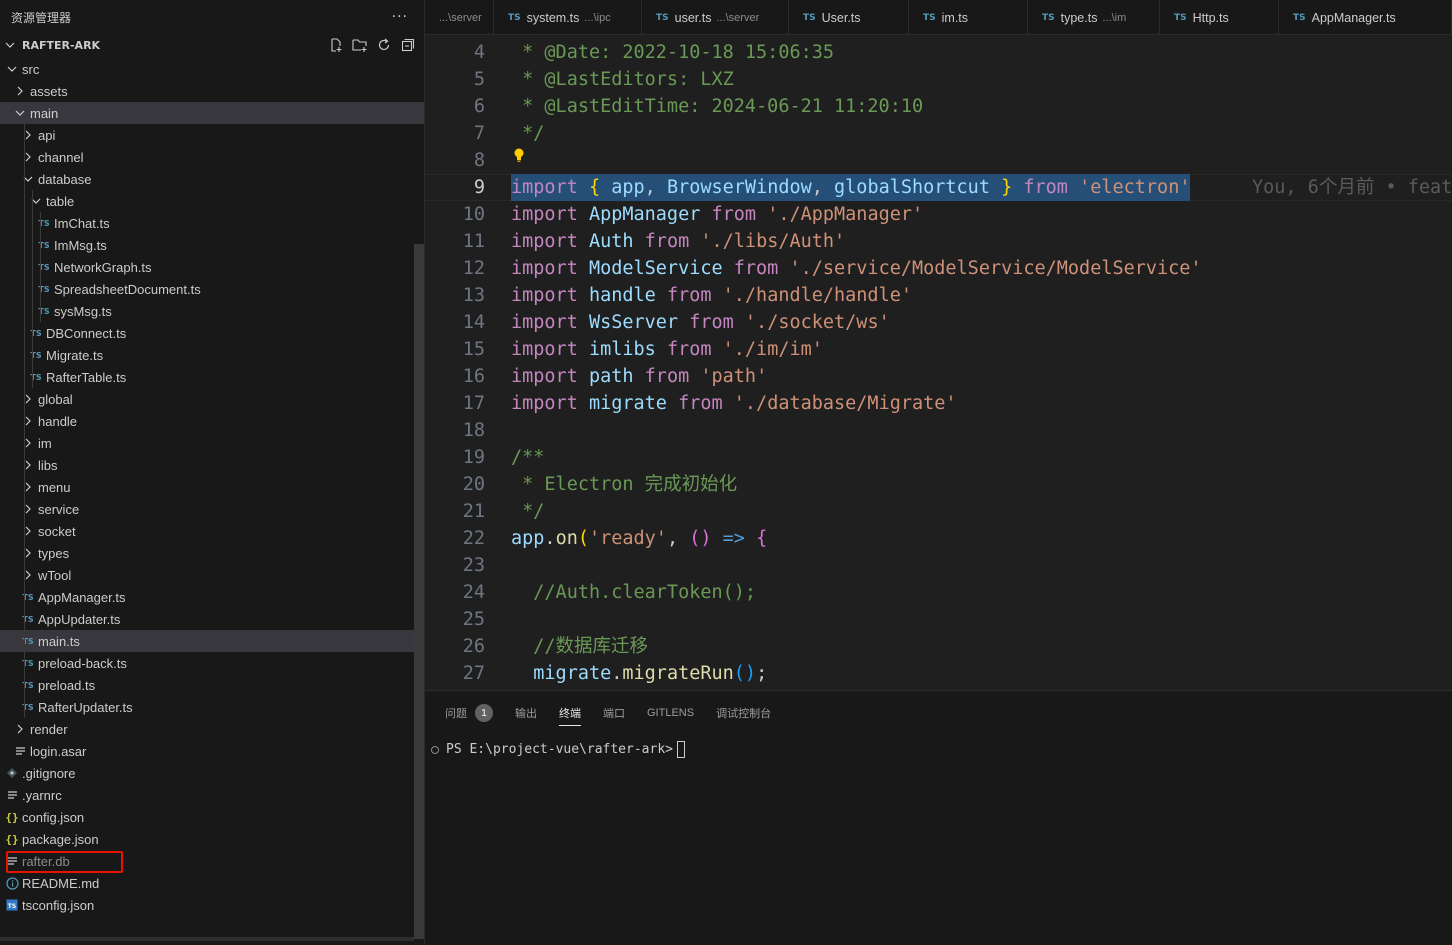 The width and height of the screenshot is (1452, 945). I want to click on code-line: 8, so click(938, 160).